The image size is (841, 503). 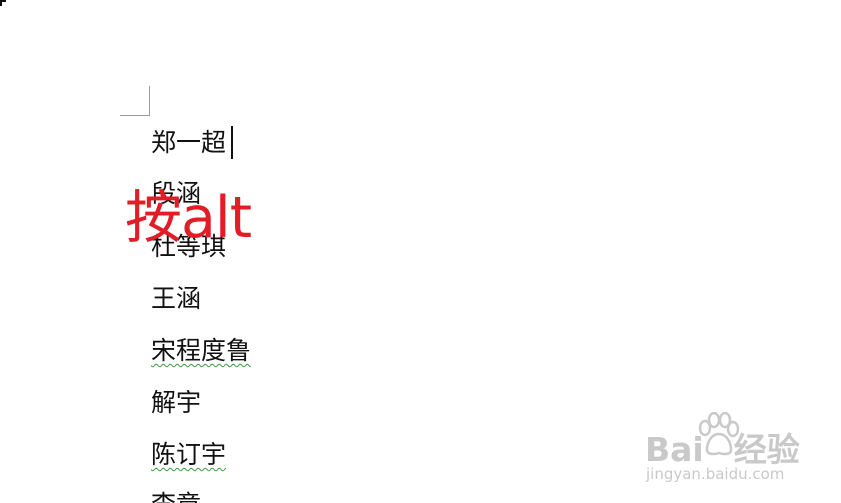 I want to click on baidu-jingyan-watermark: Bai 经验 jingyan.baidu.com, so click(x=725, y=448).